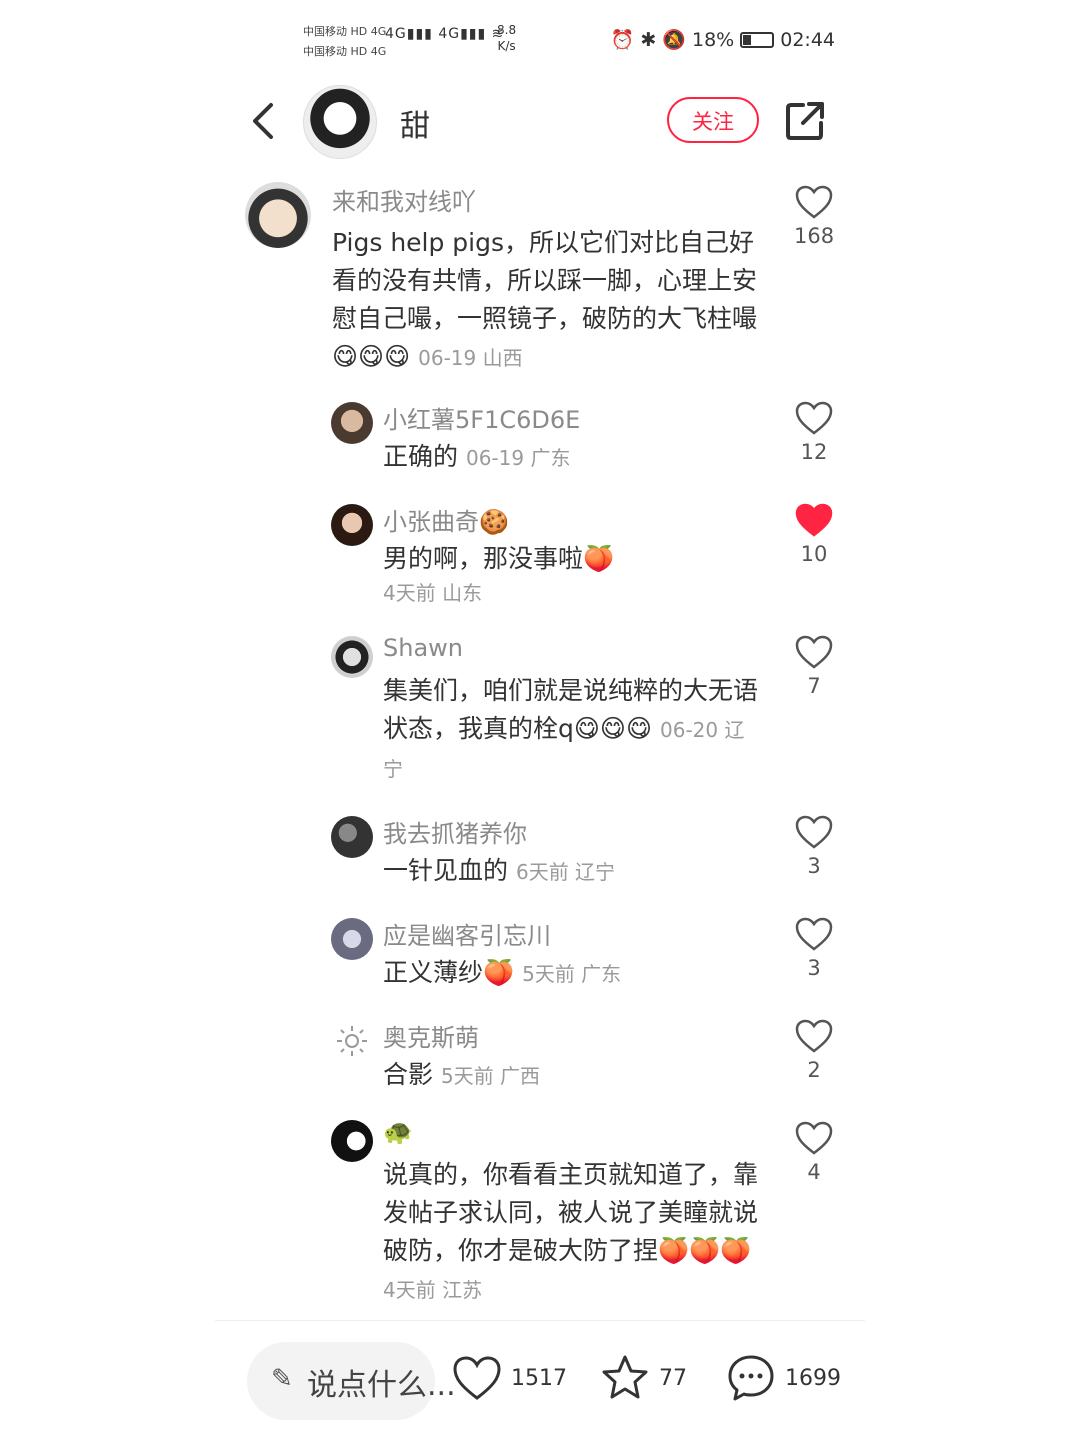 This screenshot has height=1439, width=1080. Describe the element at coordinates (506, 38) in the screenshot. I see `network-speed: 8.8 K/s` at that location.